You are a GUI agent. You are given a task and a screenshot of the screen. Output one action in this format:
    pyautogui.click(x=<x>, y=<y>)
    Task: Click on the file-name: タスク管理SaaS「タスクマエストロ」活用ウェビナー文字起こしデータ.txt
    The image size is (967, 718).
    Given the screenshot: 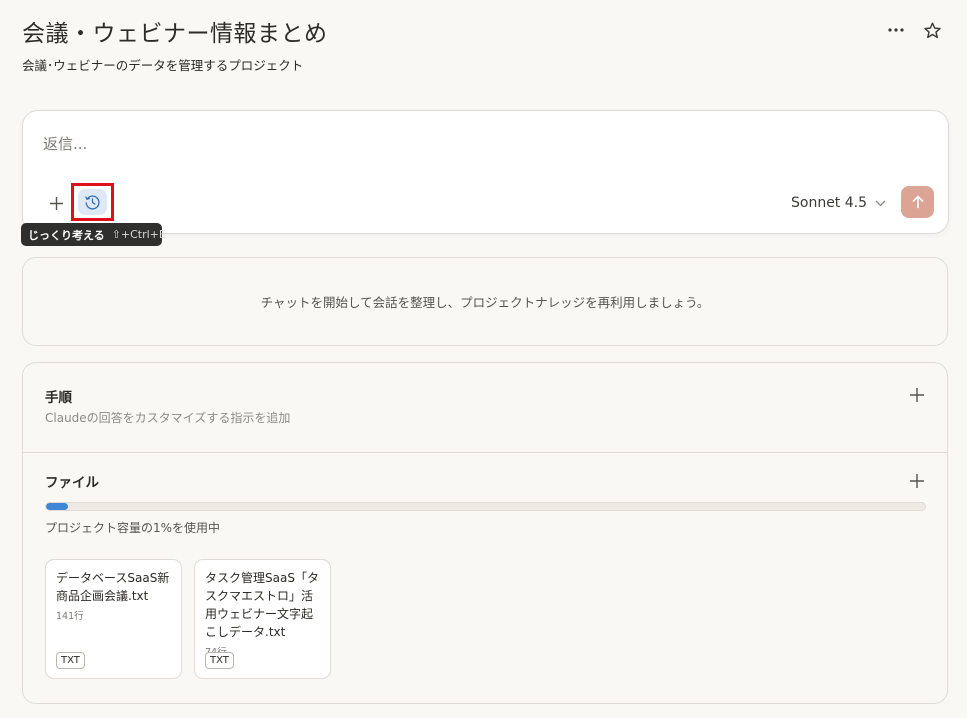 What is the action you would take?
    pyautogui.click(x=262, y=605)
    